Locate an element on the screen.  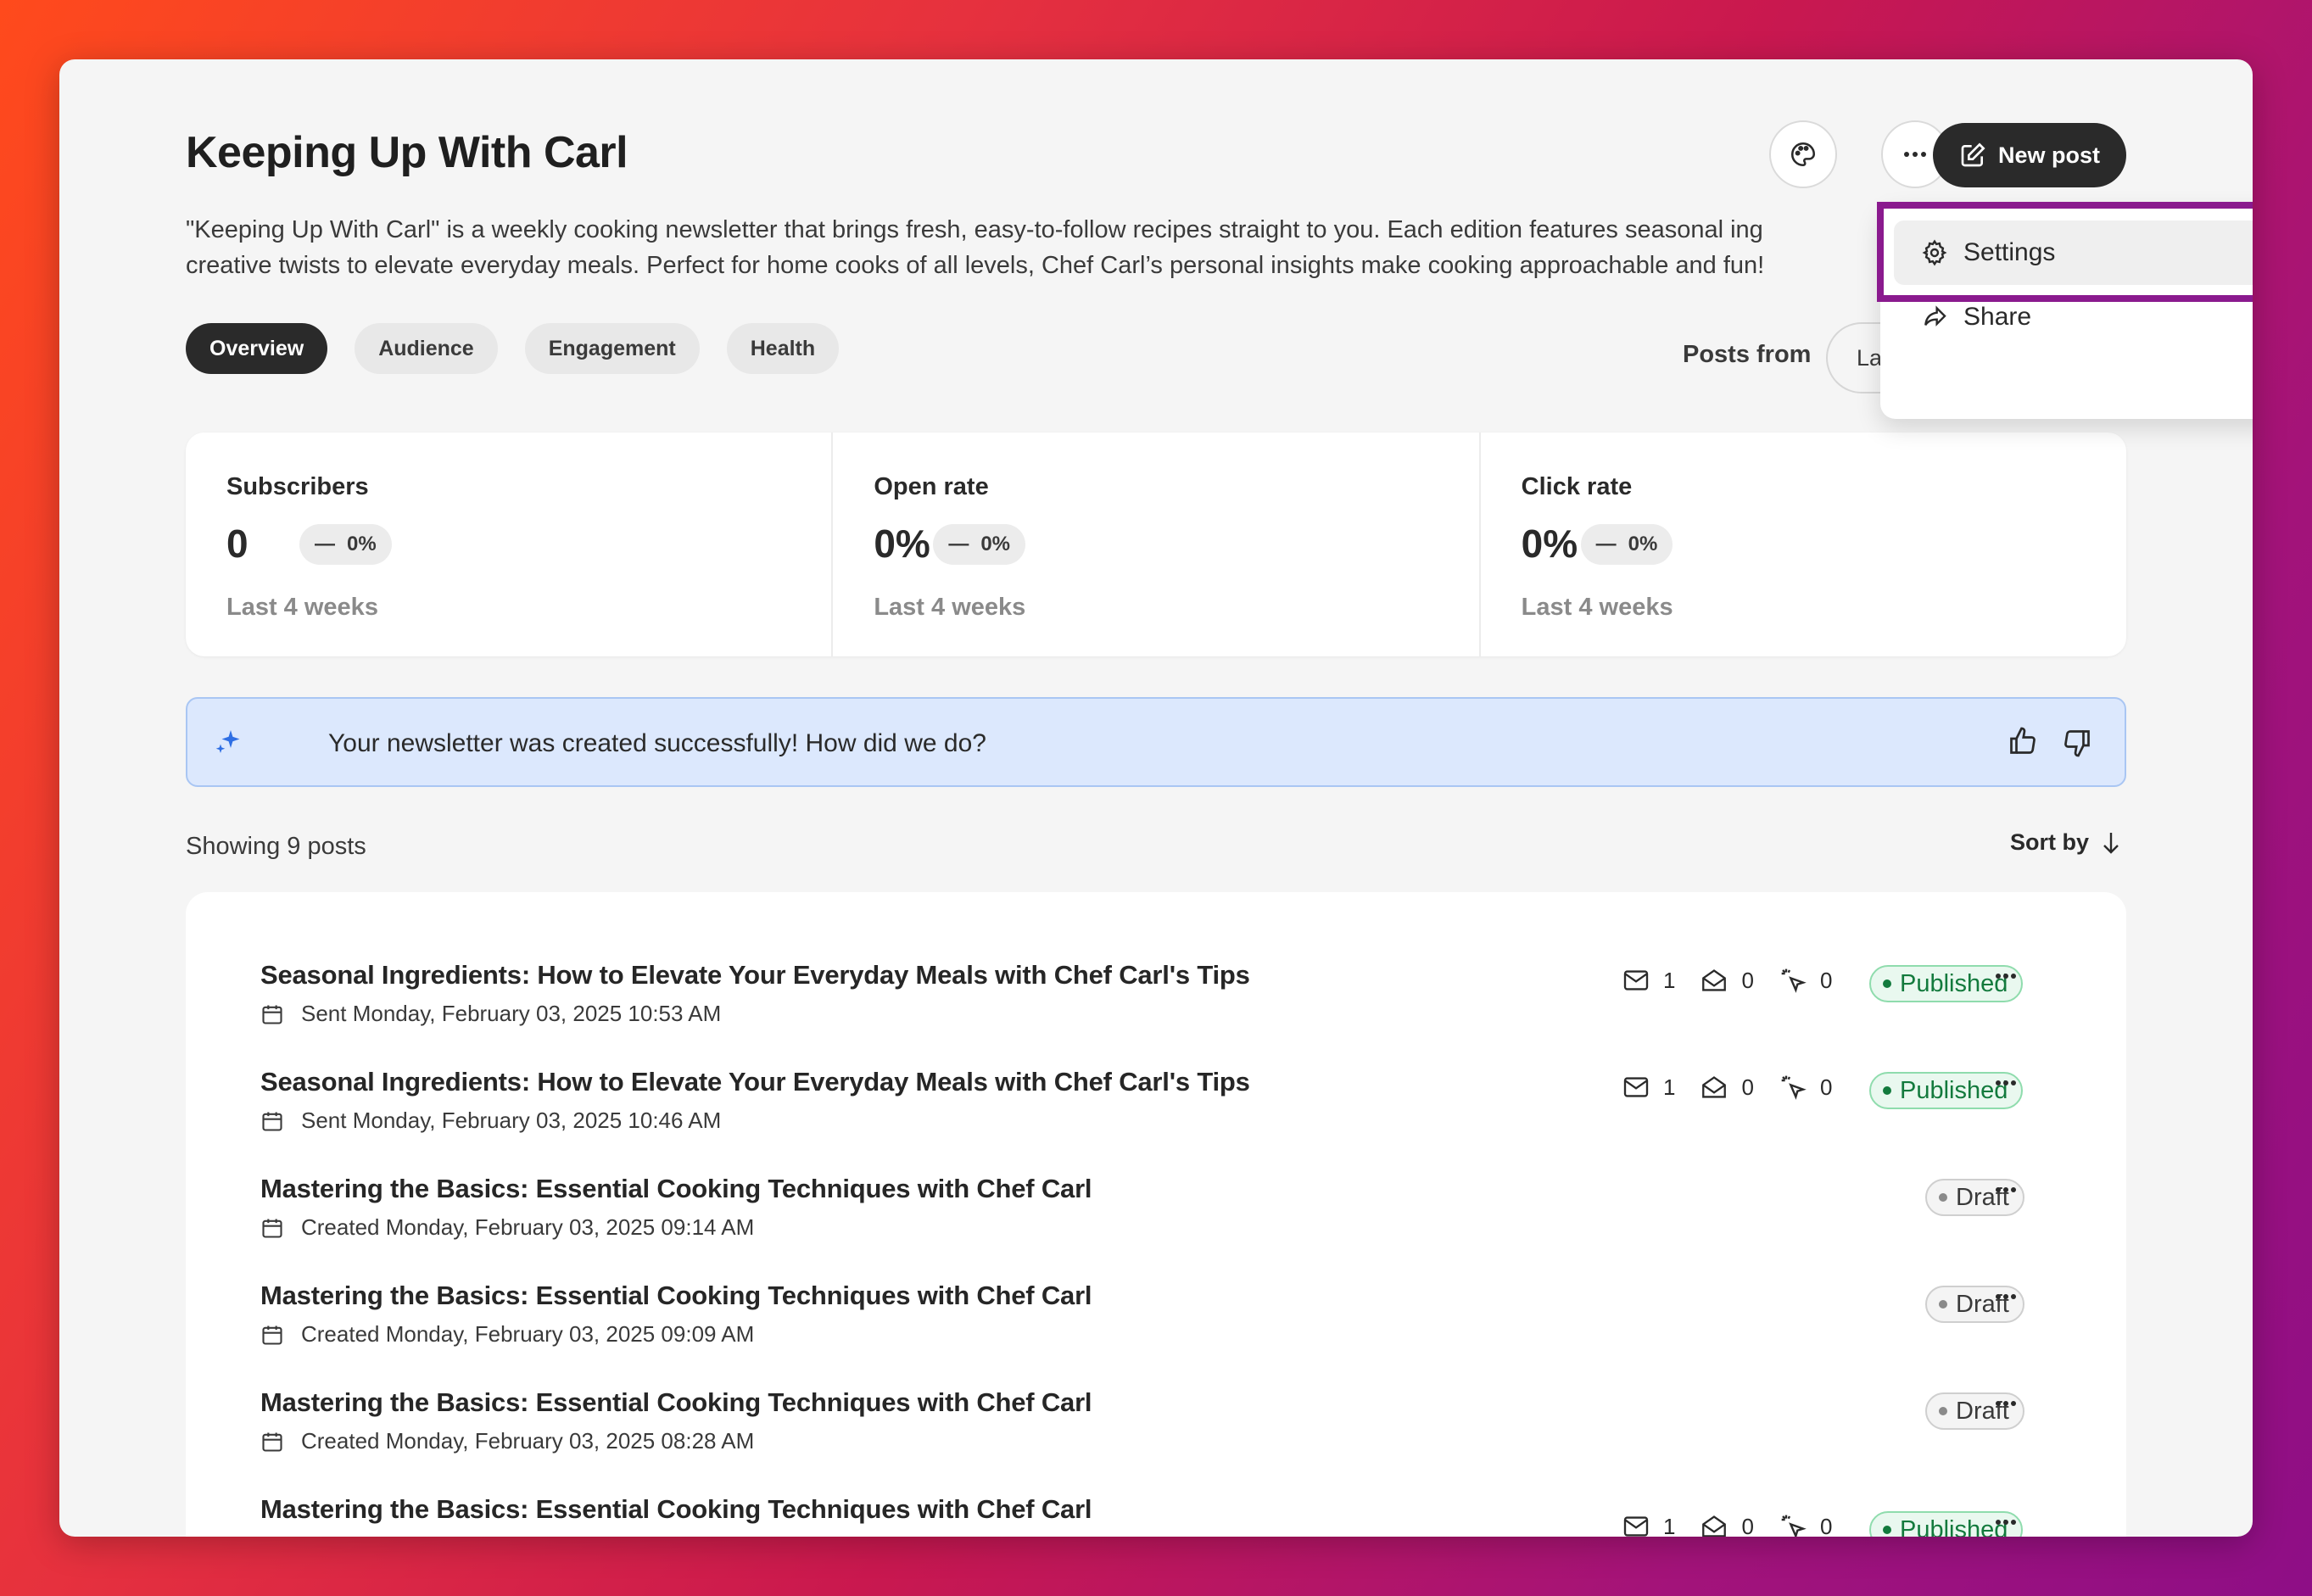
page-title: Keeping Up With Carl is located at coordinates (407, 152).